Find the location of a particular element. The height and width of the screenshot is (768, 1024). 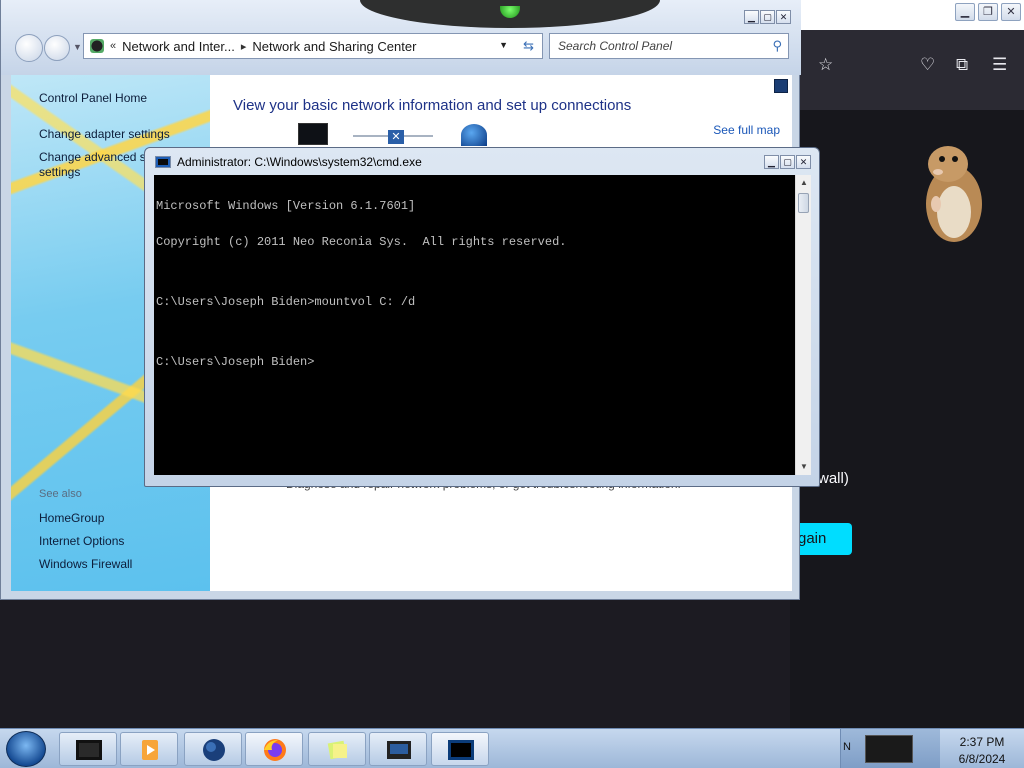

extensions-icon: ⧉ is located at coordinates (962, 64).